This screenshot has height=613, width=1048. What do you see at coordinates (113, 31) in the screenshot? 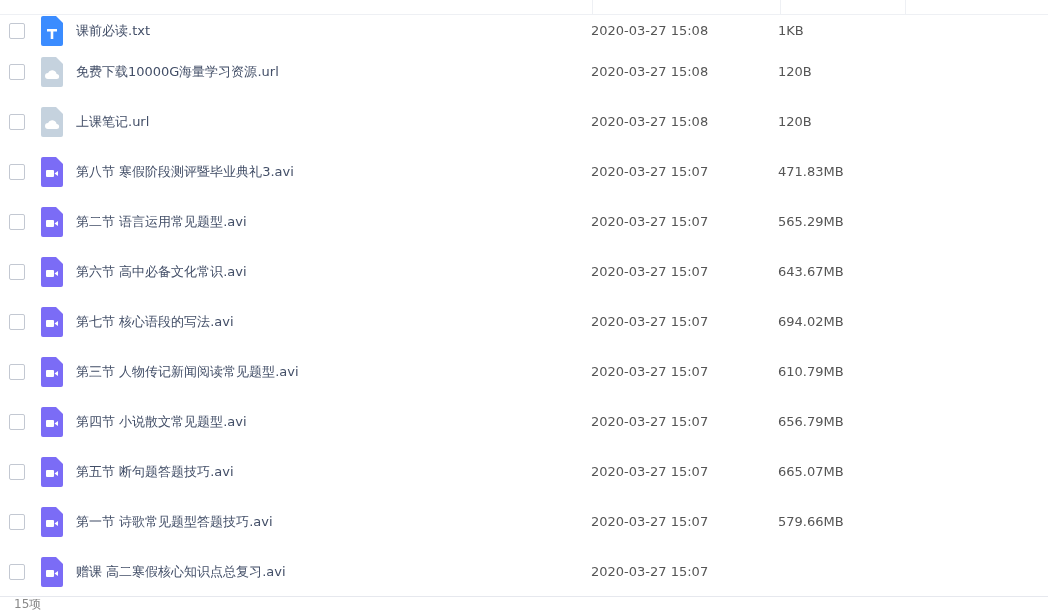
I see `file-name: 课前必读.txt` at bounding box center [113, 31].